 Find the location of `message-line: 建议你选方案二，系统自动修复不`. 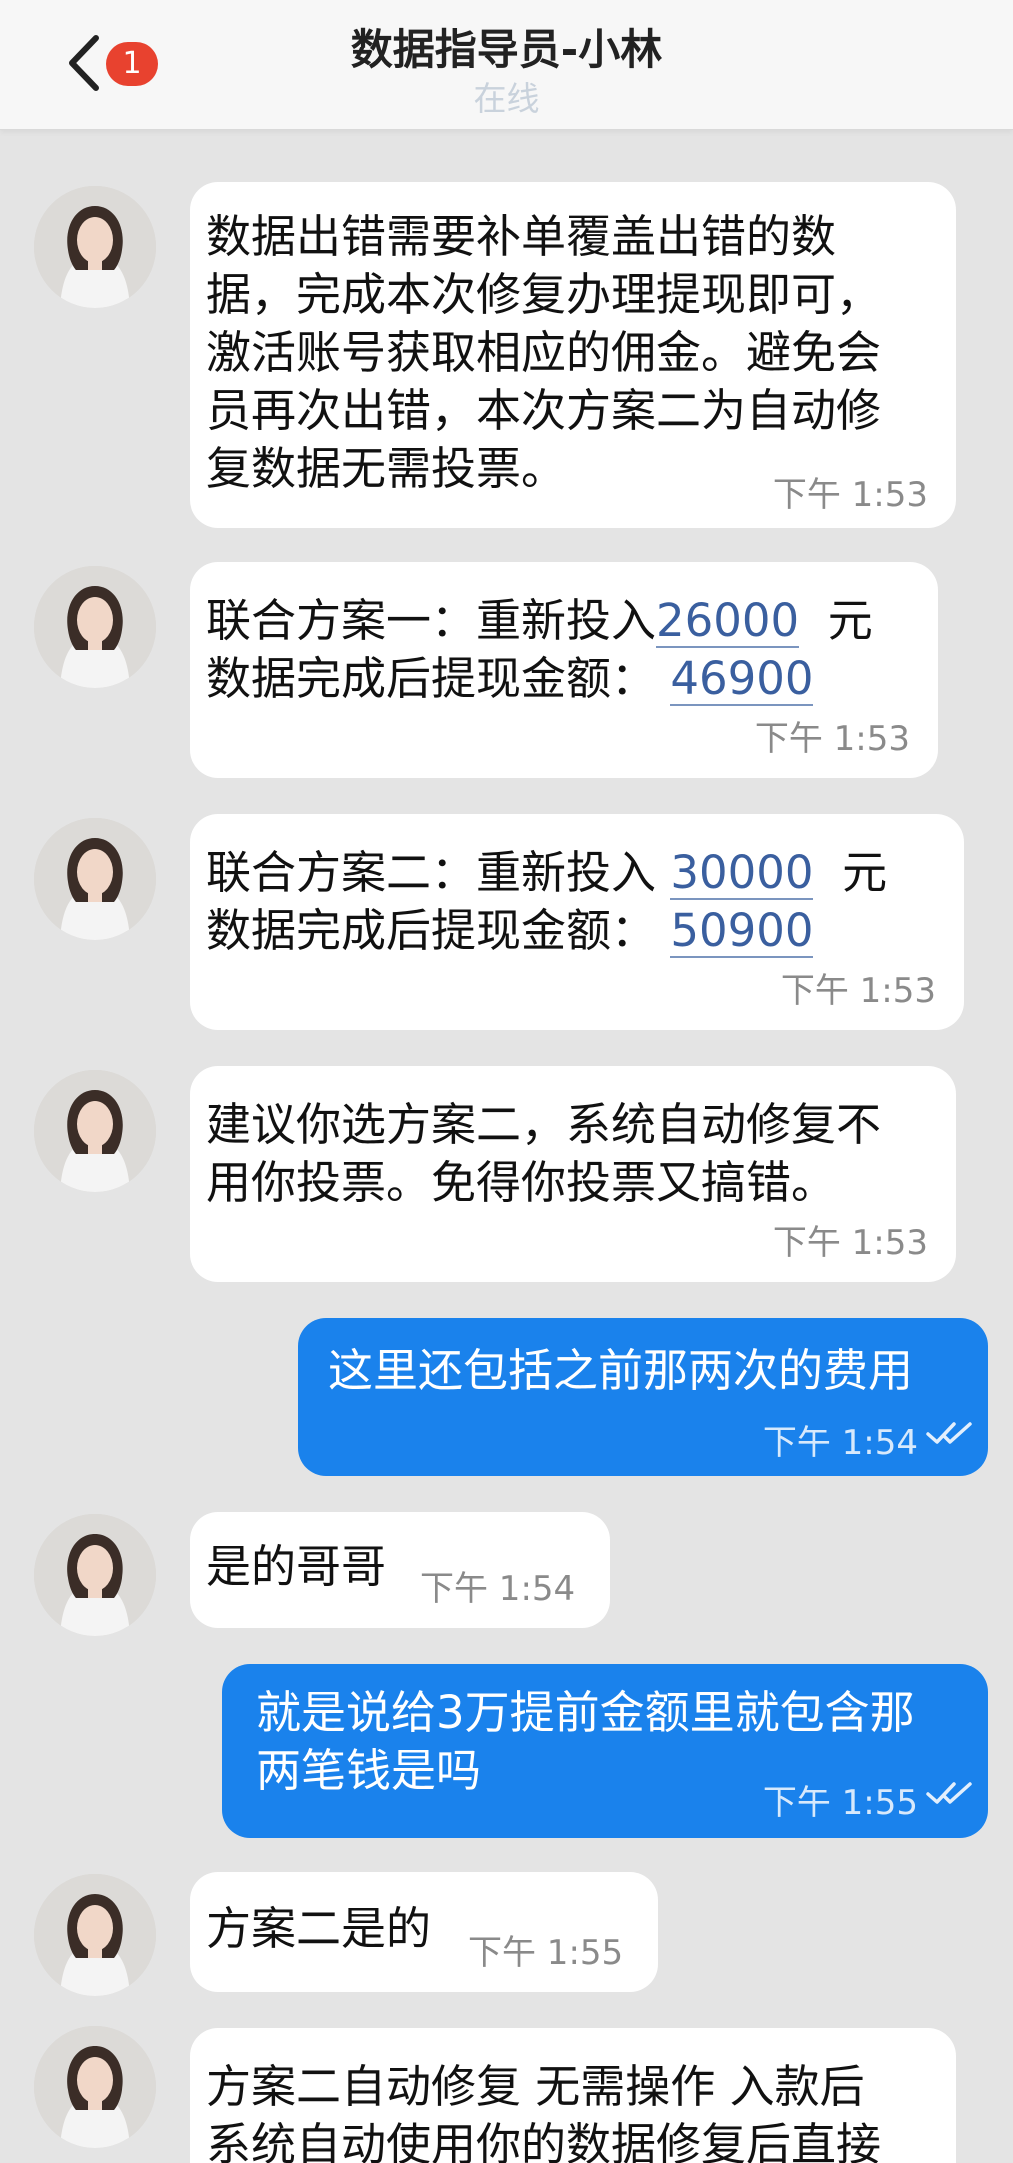

message-line: 建议你选方案二，系统自动修复不 is located at coordinates (544, 1124).